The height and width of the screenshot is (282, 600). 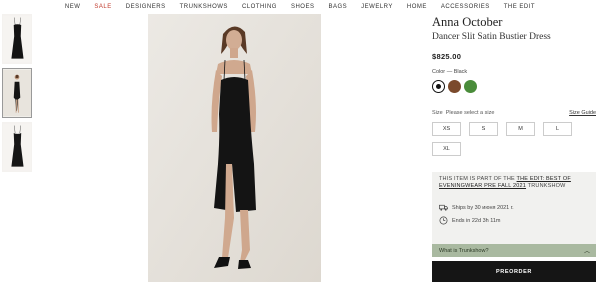 I want to click on color-dash: —, so click(x=449, y=72).